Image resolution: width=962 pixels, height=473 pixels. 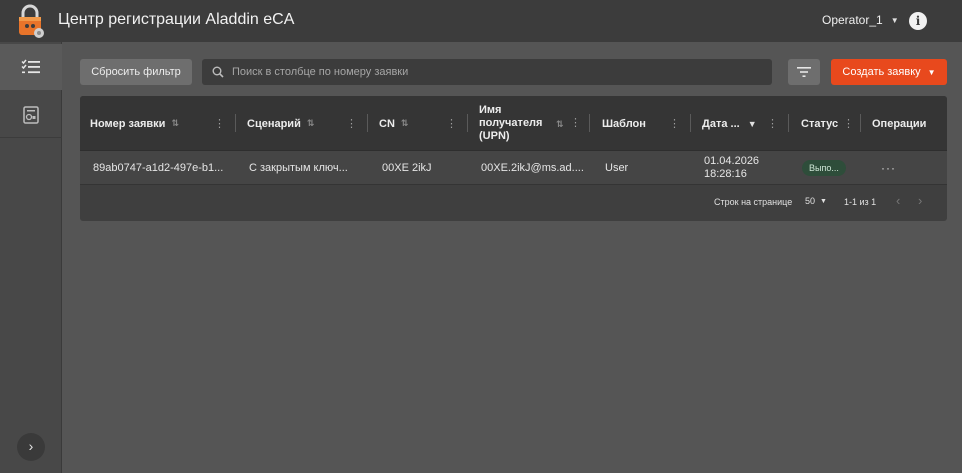 I want to click on more-actions-icon: ···, so click(x=888, y=168).